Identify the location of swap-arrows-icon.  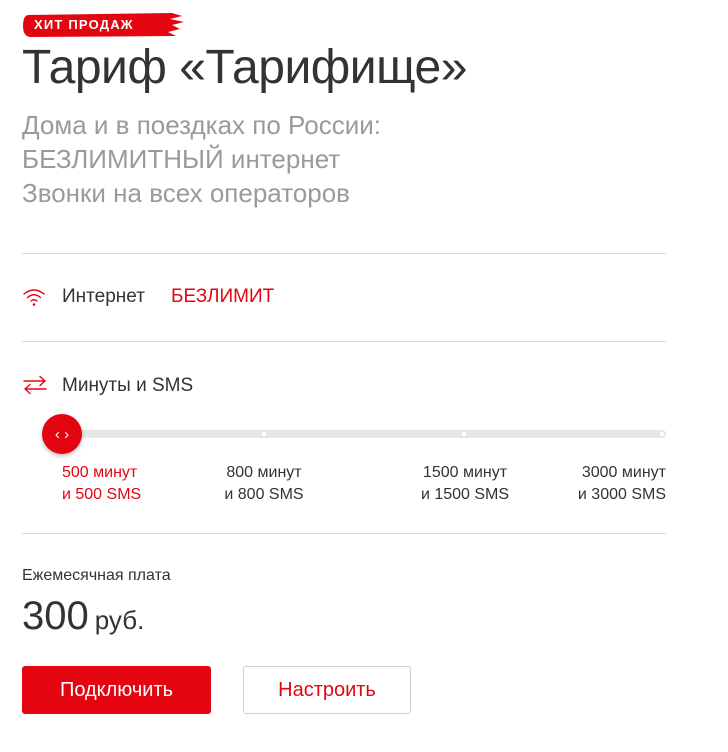
(35, 387).